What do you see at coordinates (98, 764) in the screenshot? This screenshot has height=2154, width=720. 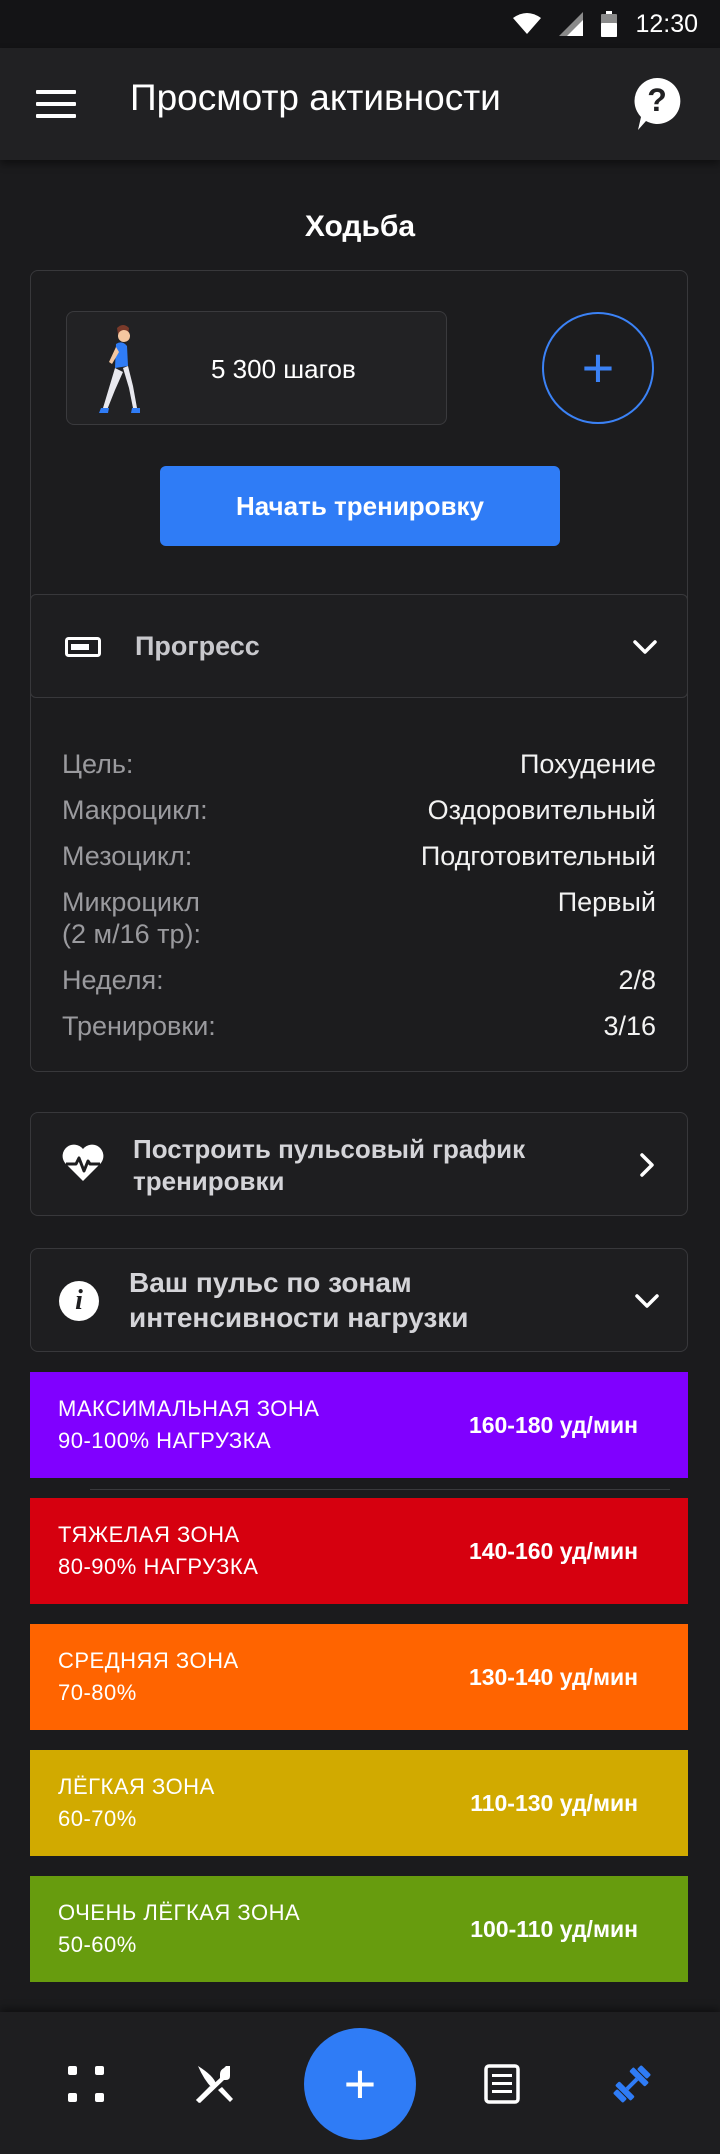 I see `goal-label: Цель:` at bounding box center [98, 764].